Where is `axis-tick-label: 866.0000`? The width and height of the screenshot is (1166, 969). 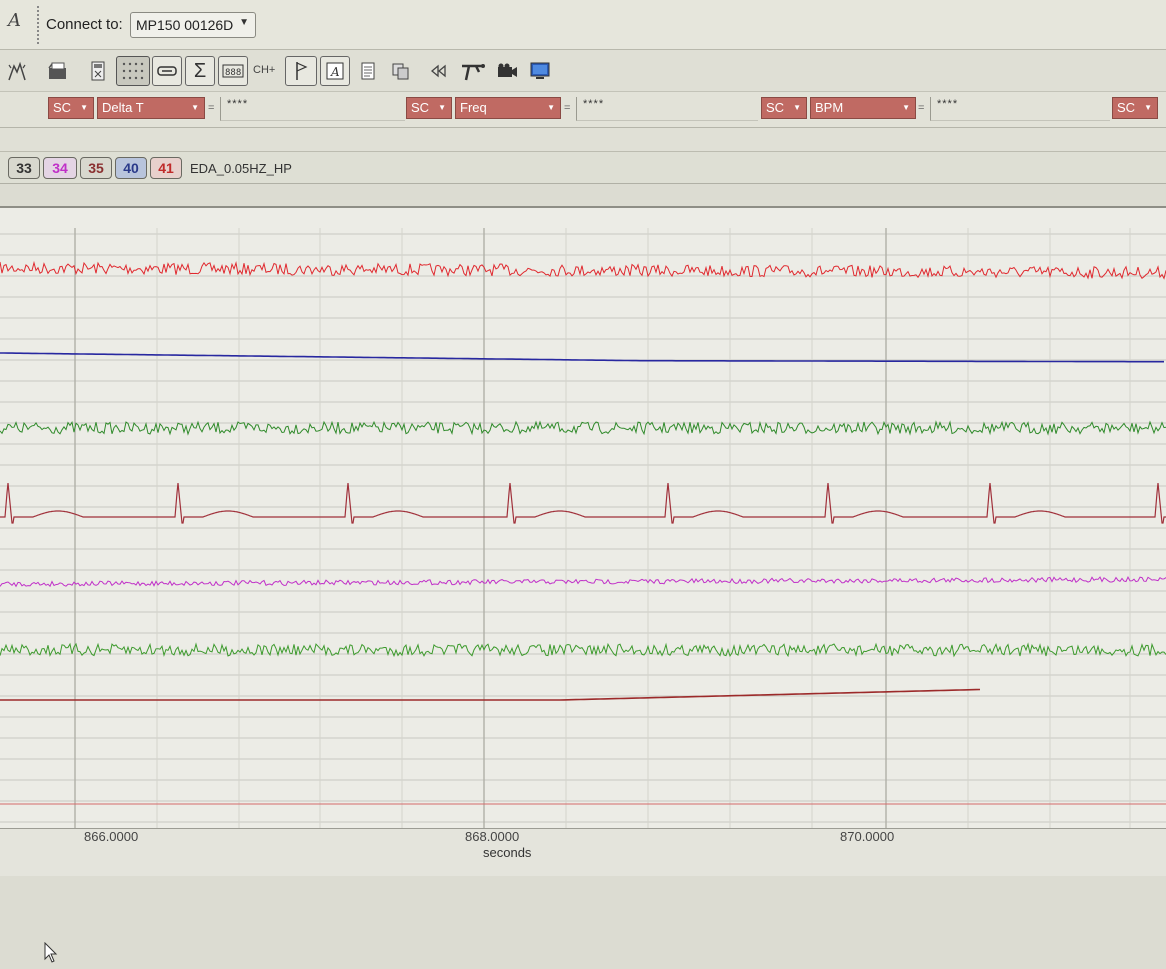
axis-tick-label: 866.0000 is located at coordinates (111, 836).